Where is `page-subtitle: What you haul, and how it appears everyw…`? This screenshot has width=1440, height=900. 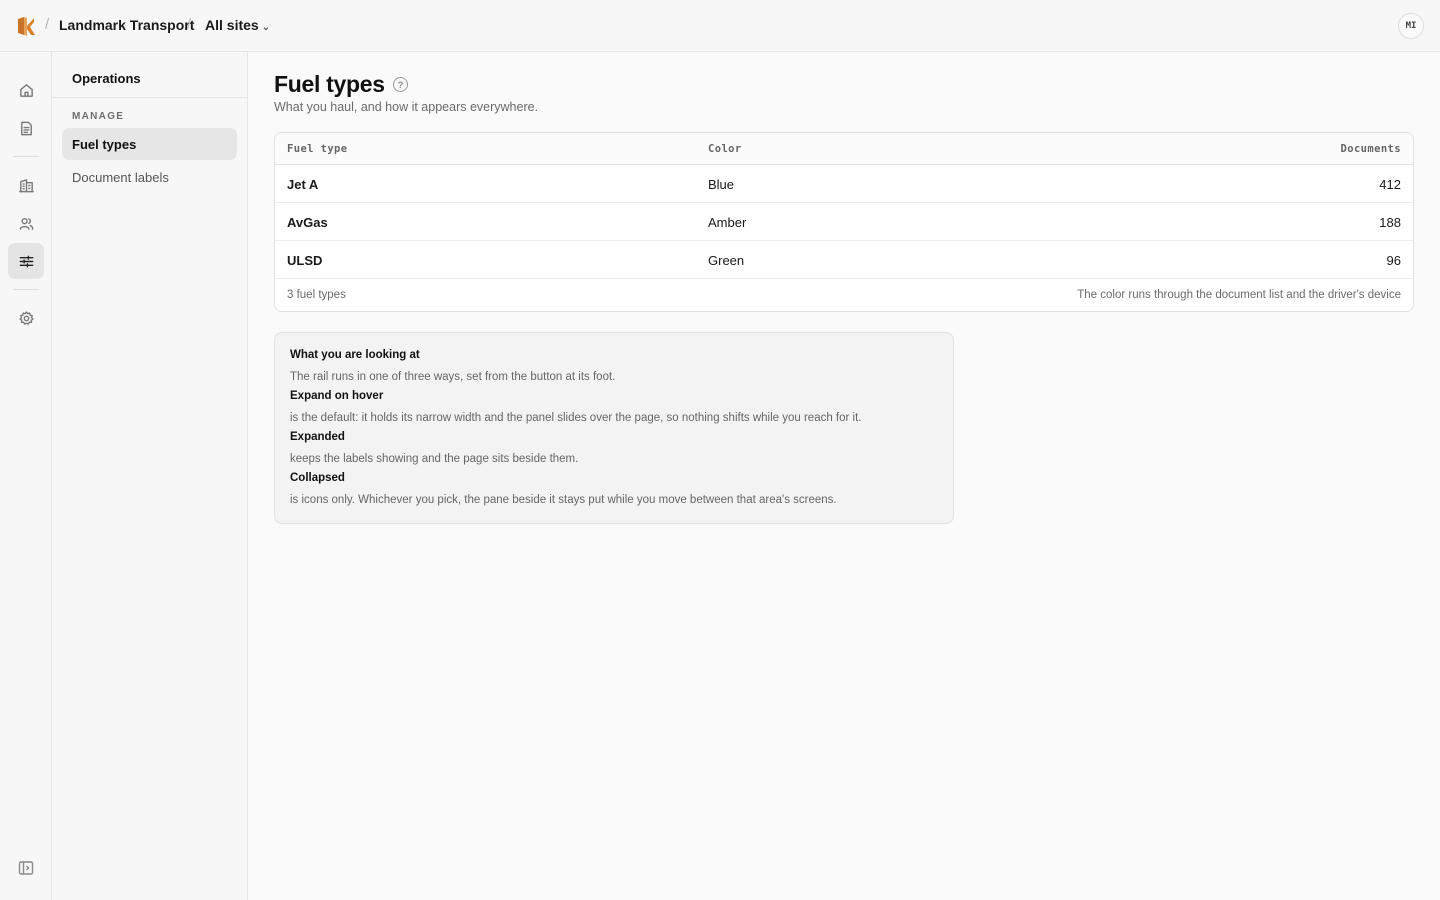
page-subtitle: What you haul, and how it appears everyw… is located at coordinates (406, 107).